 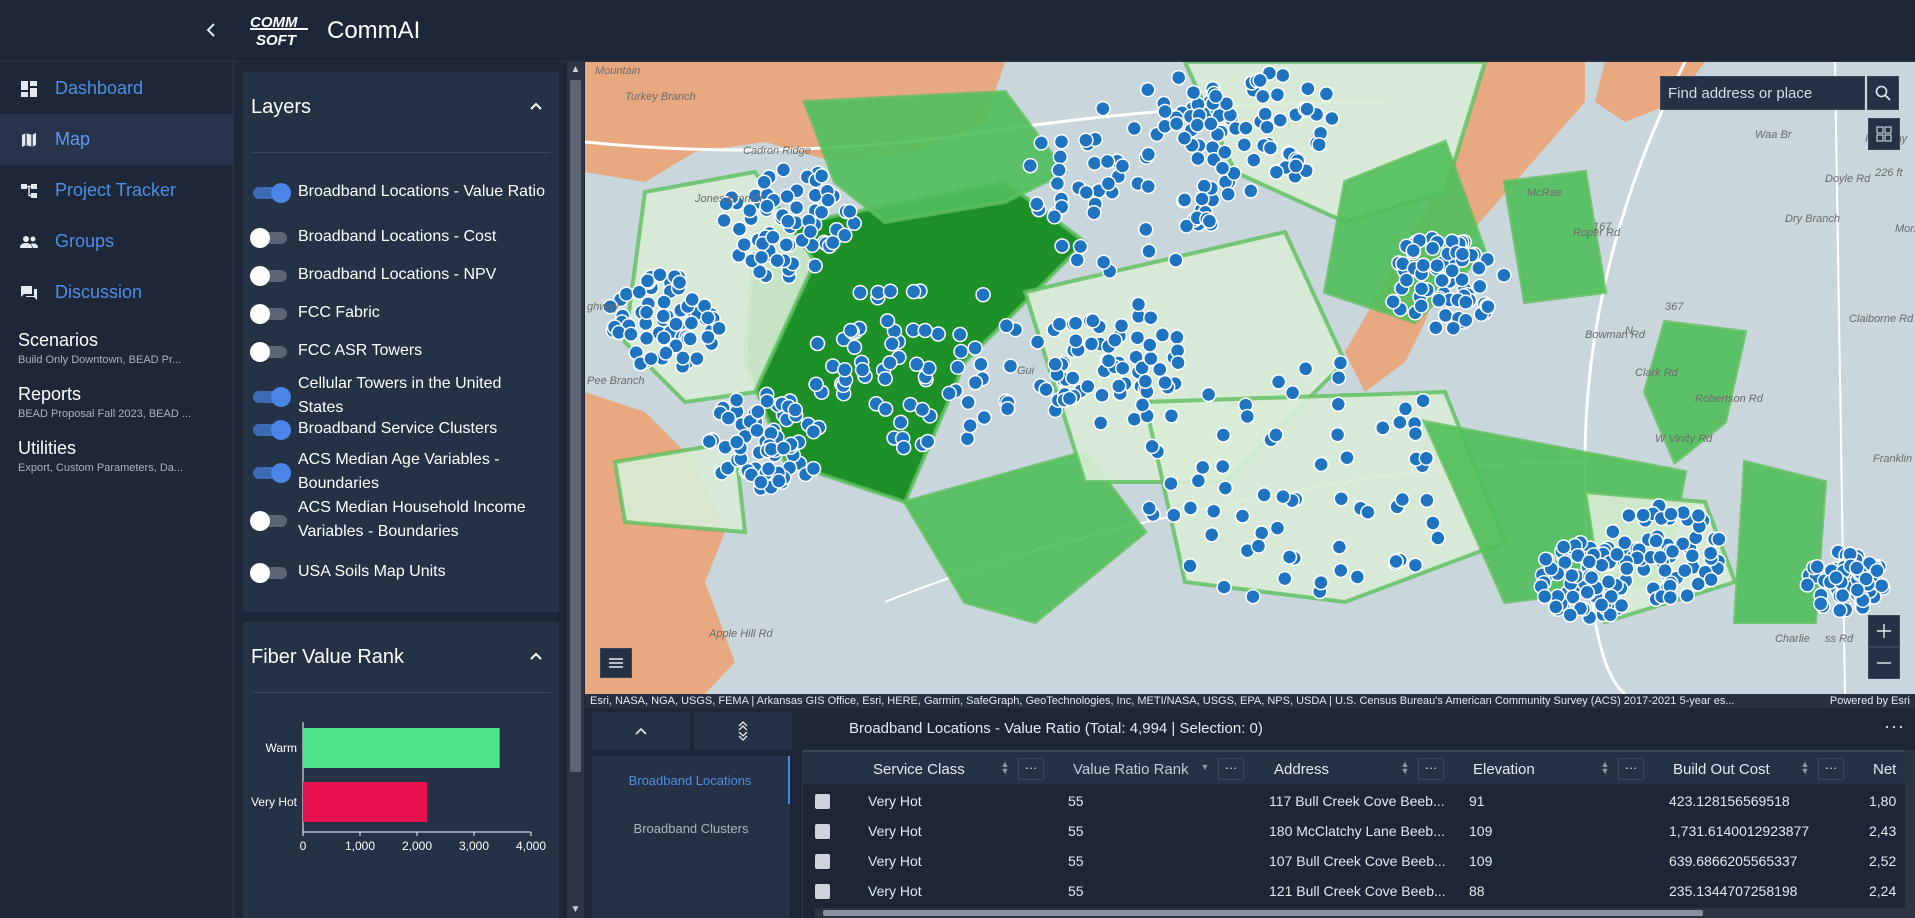 I want to click on nav-item-groups: Groups, so click(x=116, y=241).